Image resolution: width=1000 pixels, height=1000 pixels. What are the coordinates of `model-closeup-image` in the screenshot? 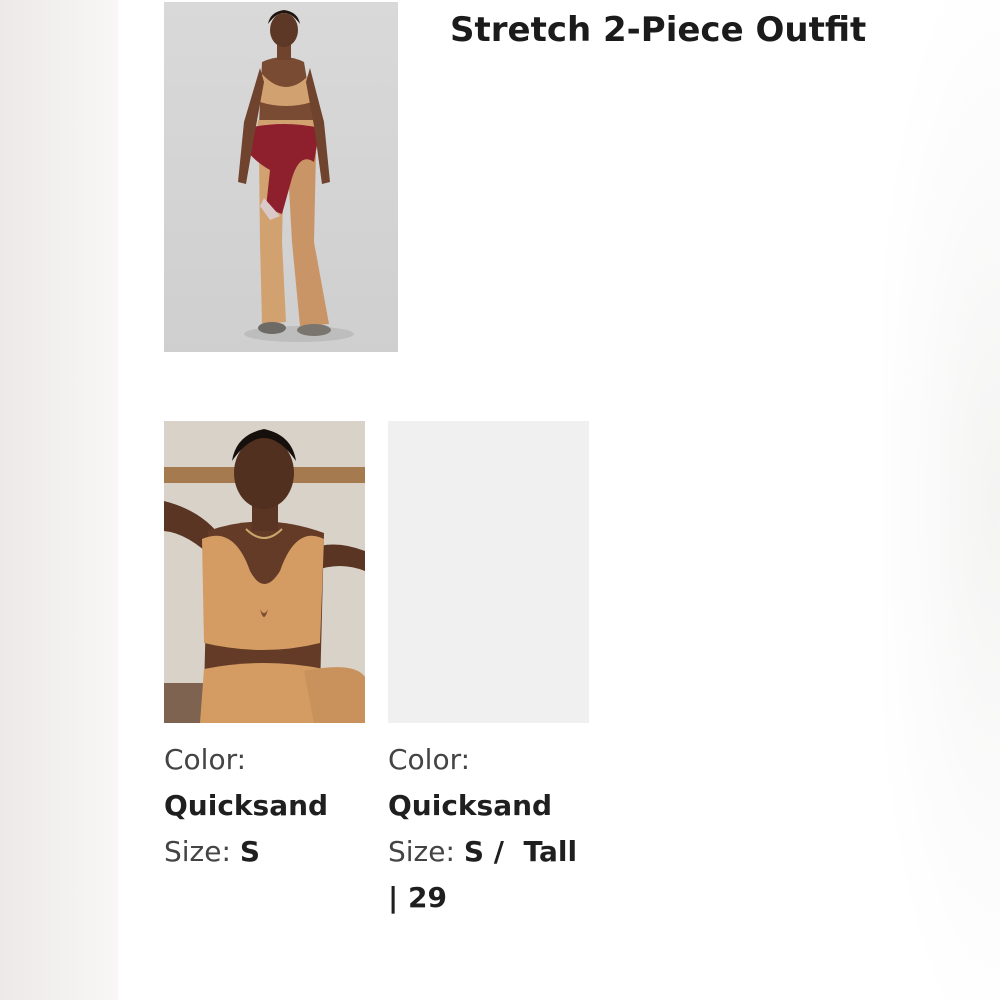 It's located at (264, 572).